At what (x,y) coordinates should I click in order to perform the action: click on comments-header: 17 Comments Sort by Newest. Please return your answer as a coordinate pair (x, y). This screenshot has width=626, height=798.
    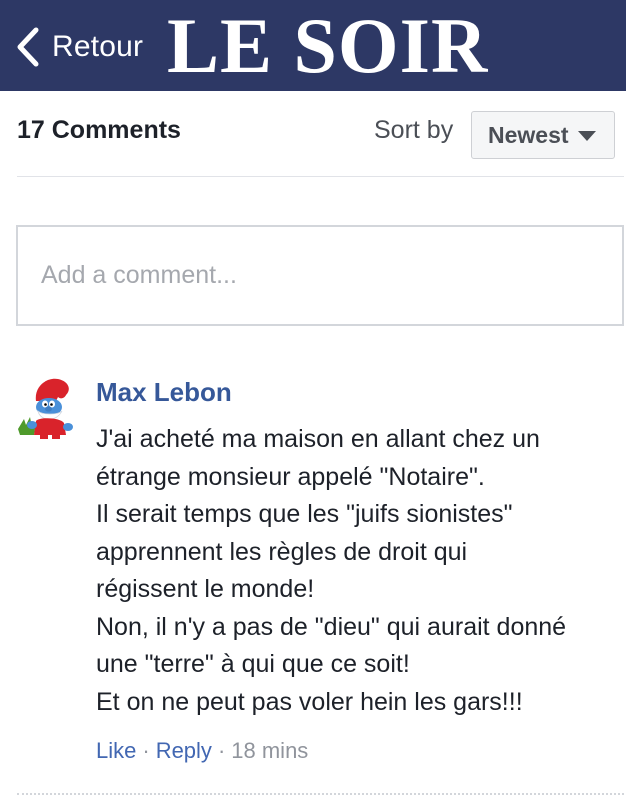
    Looking at the image, I should click on (316, 134).